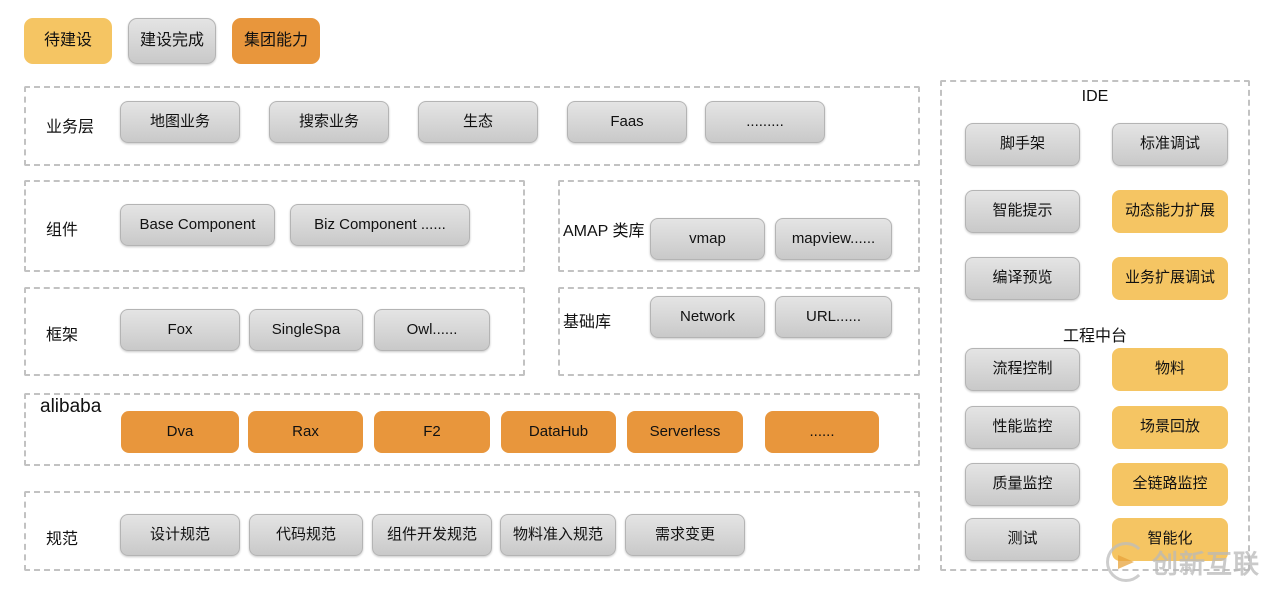 This screenshot has width=1268, height=590. I want to click on business-box-ecology: 生态, so click(478, 122).